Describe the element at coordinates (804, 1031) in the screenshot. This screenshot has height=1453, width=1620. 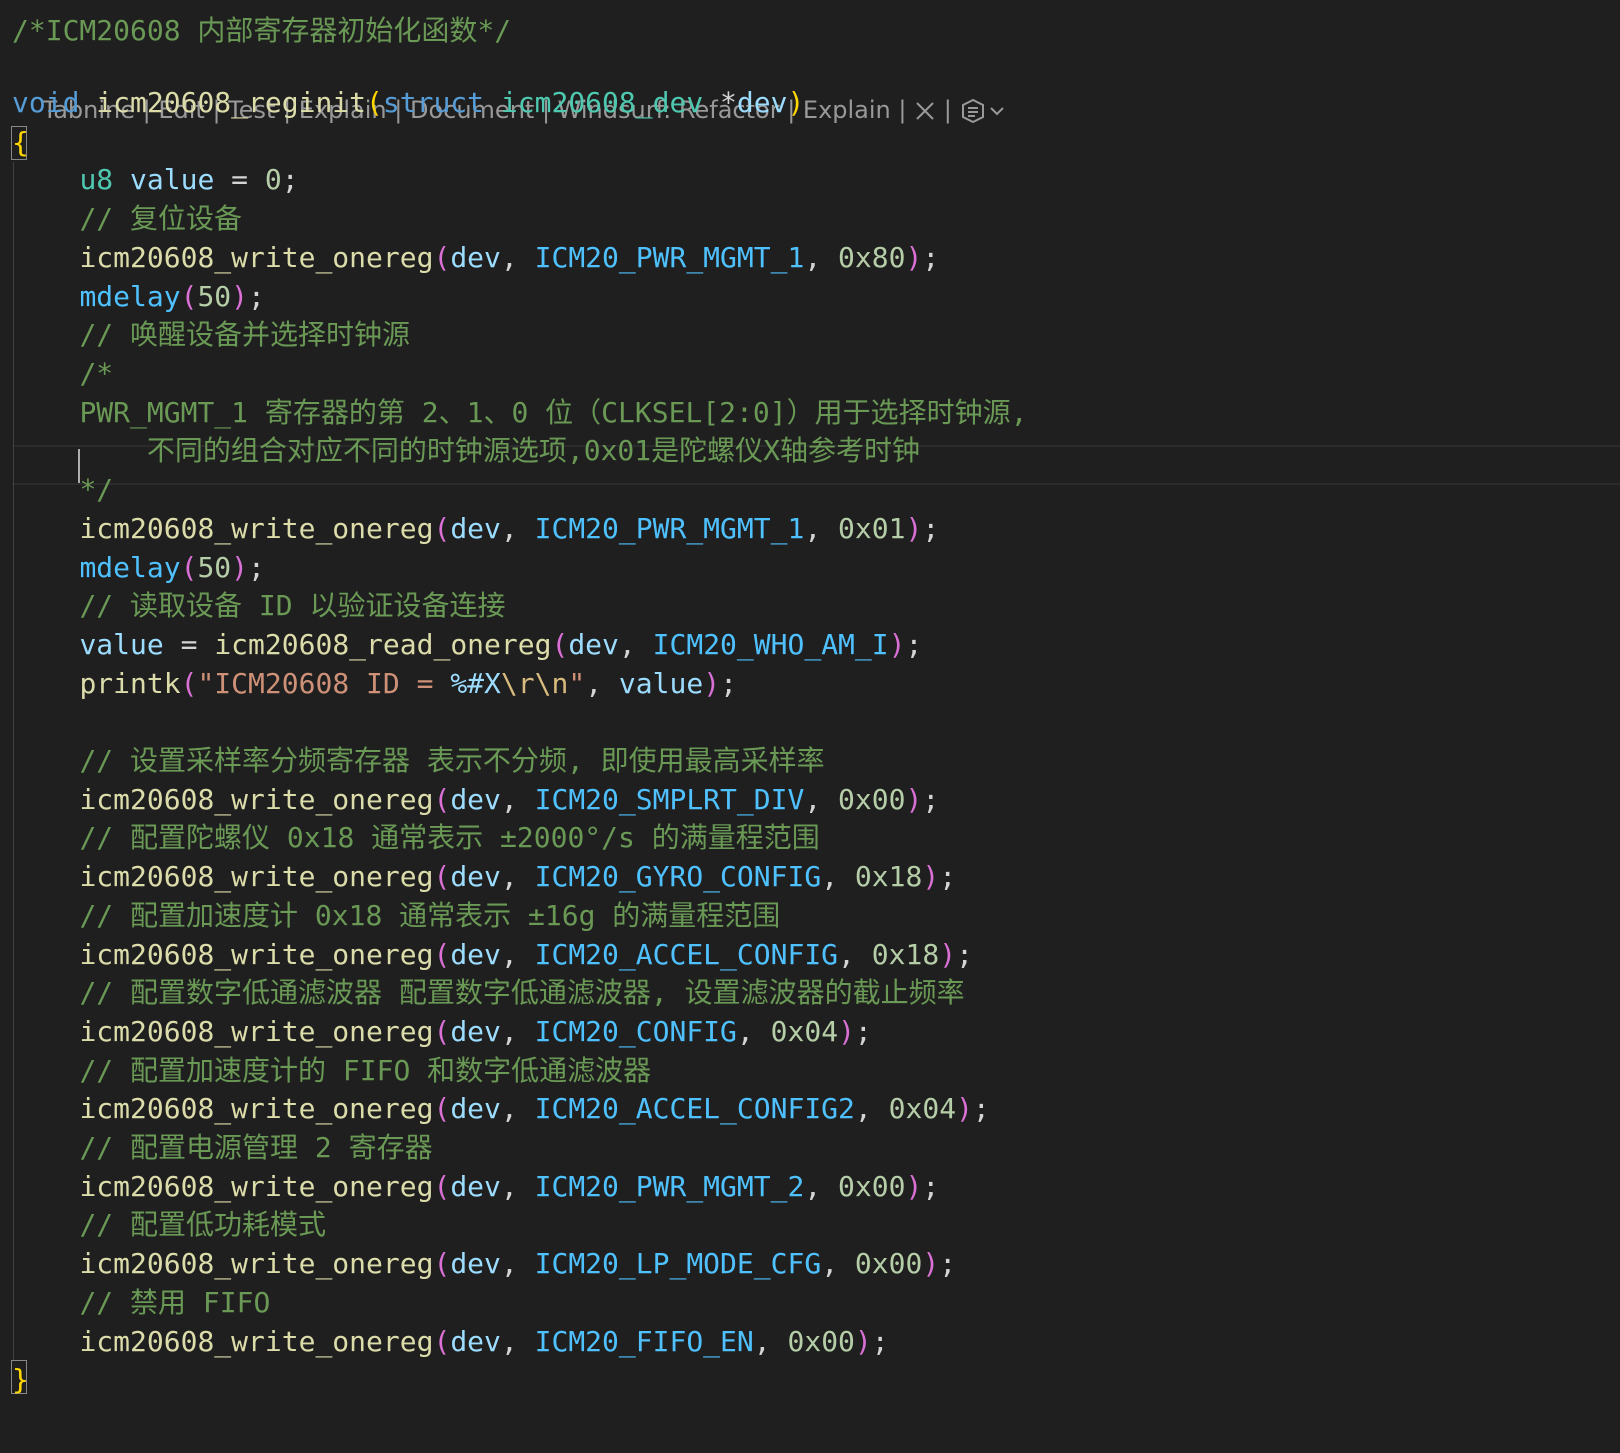
I see `number-token: 0x04` at that location.